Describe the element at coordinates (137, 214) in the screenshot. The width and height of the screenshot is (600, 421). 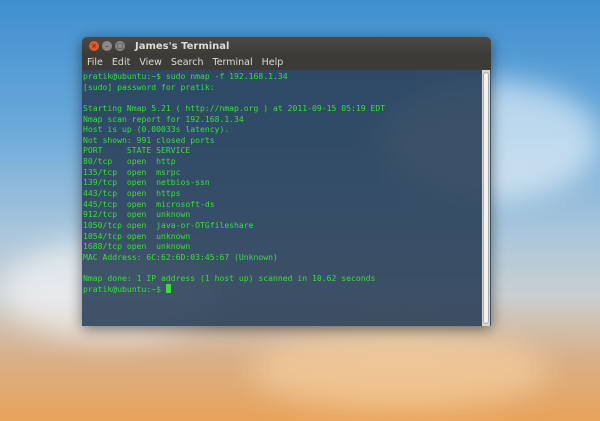
I see `terminal-line: 912/tcp open unknown` at that location.